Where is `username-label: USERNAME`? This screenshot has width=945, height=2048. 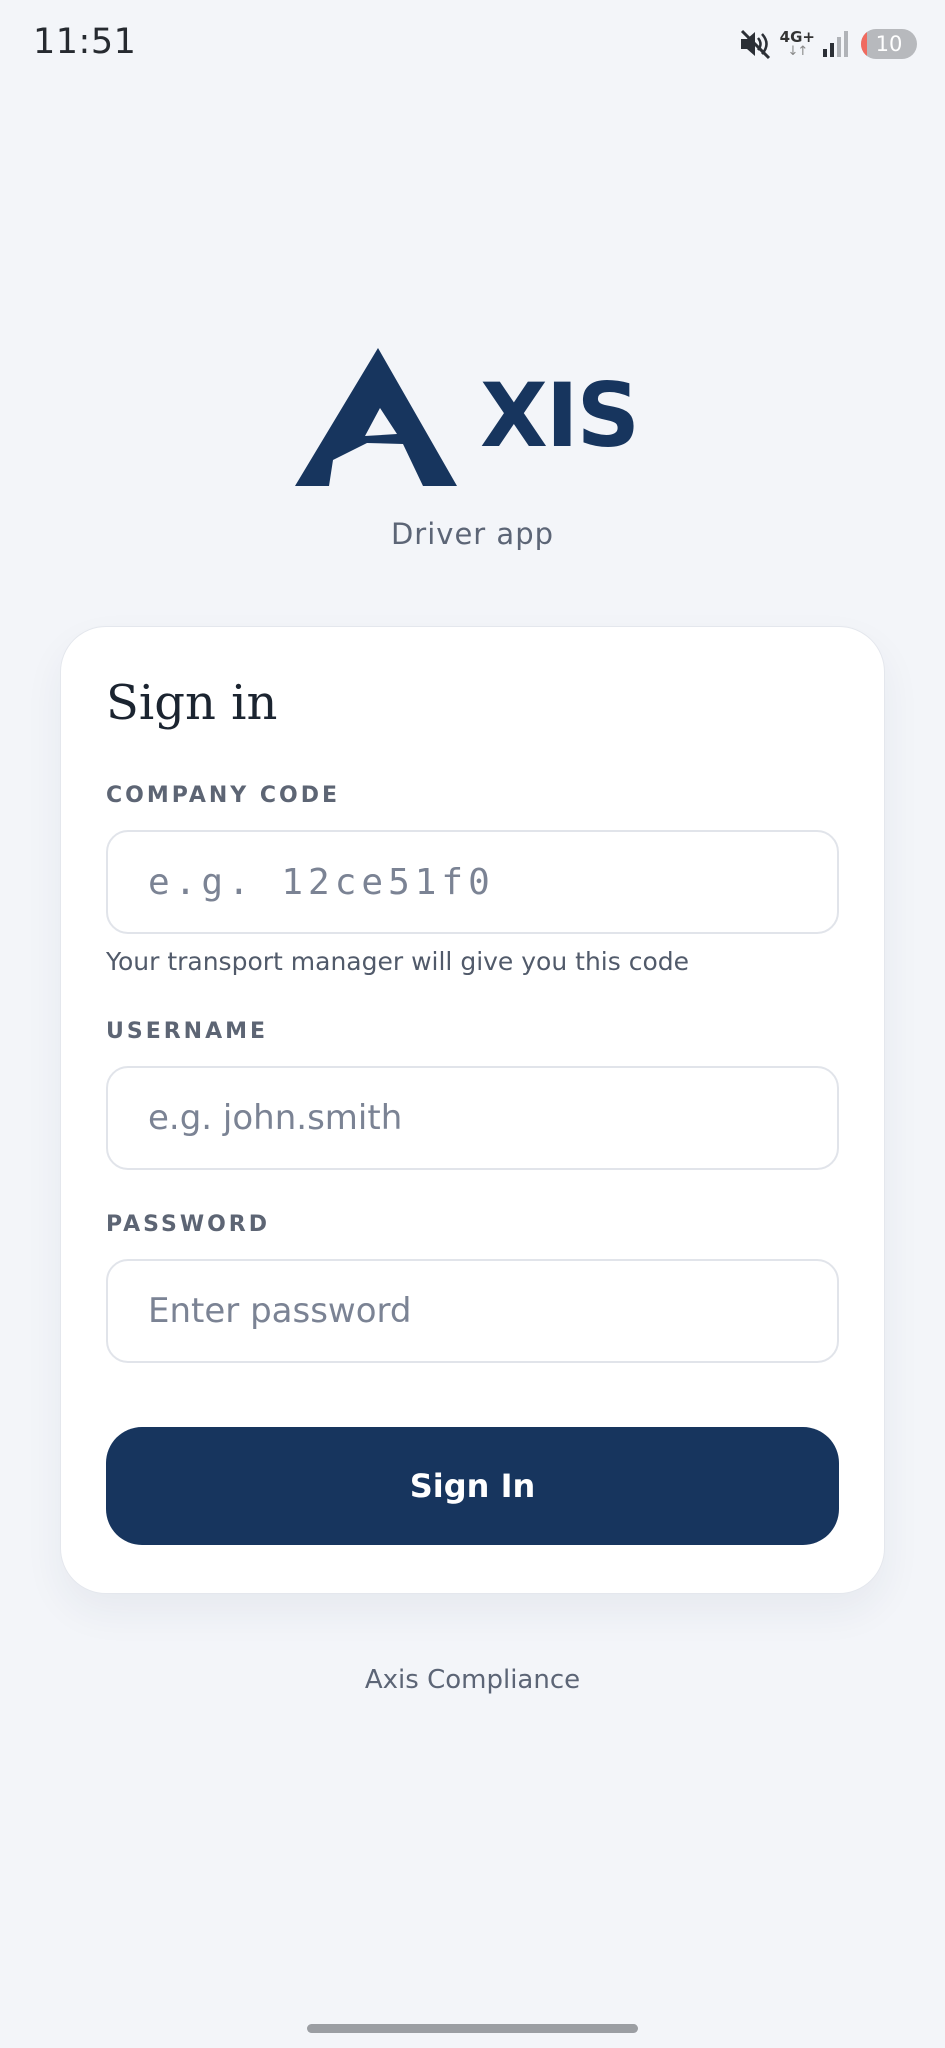 username-label: USERNAME is located at coordinates (187, 1031).